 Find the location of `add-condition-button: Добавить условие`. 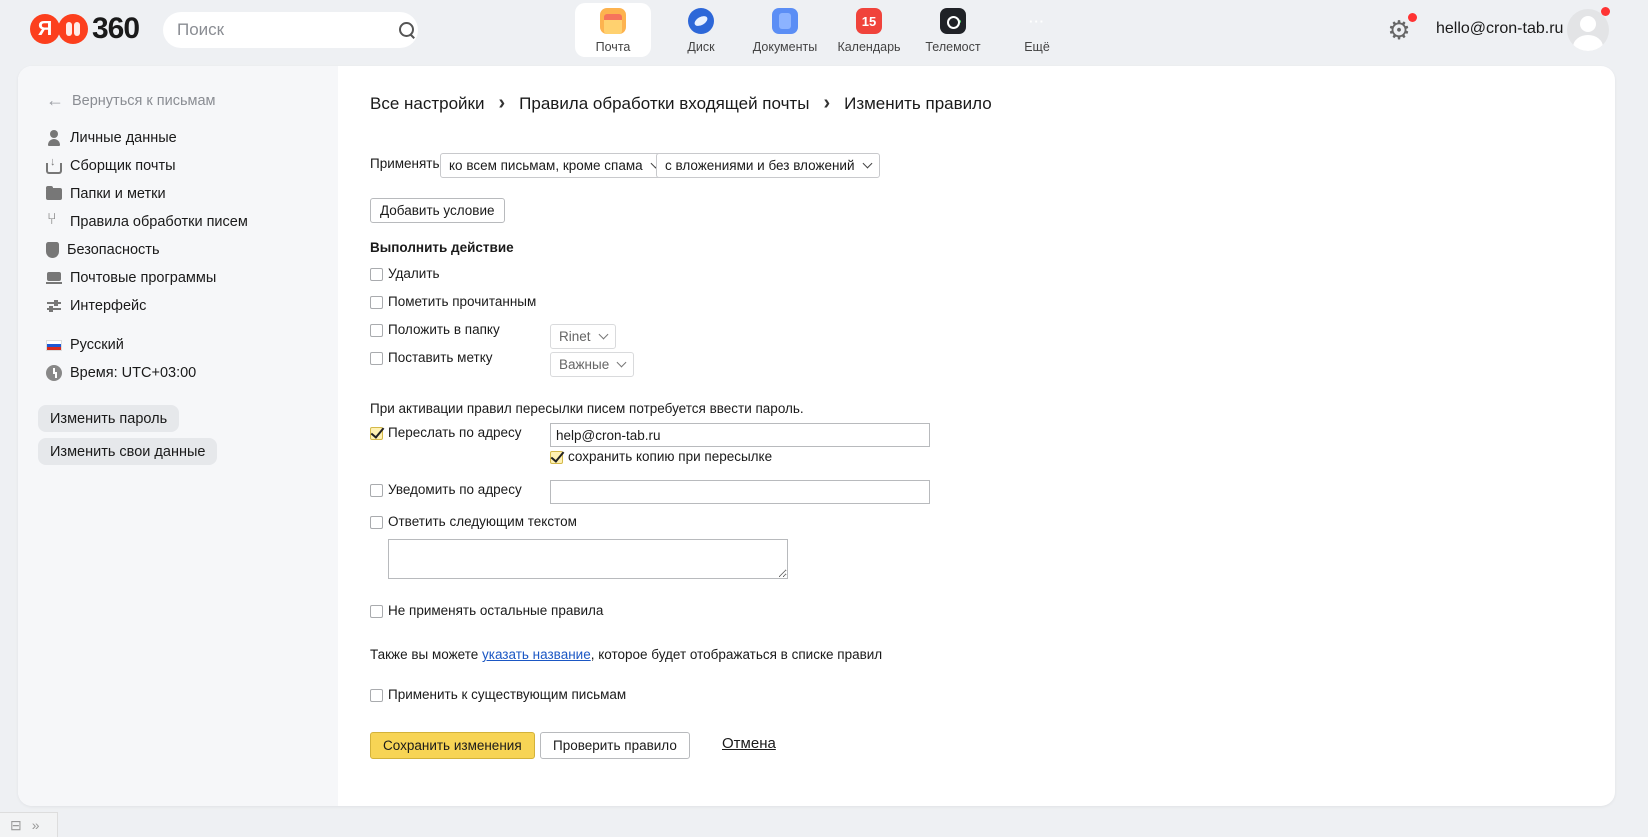

add-condition-button: Добавить условие is located at coordinates (437, 210).